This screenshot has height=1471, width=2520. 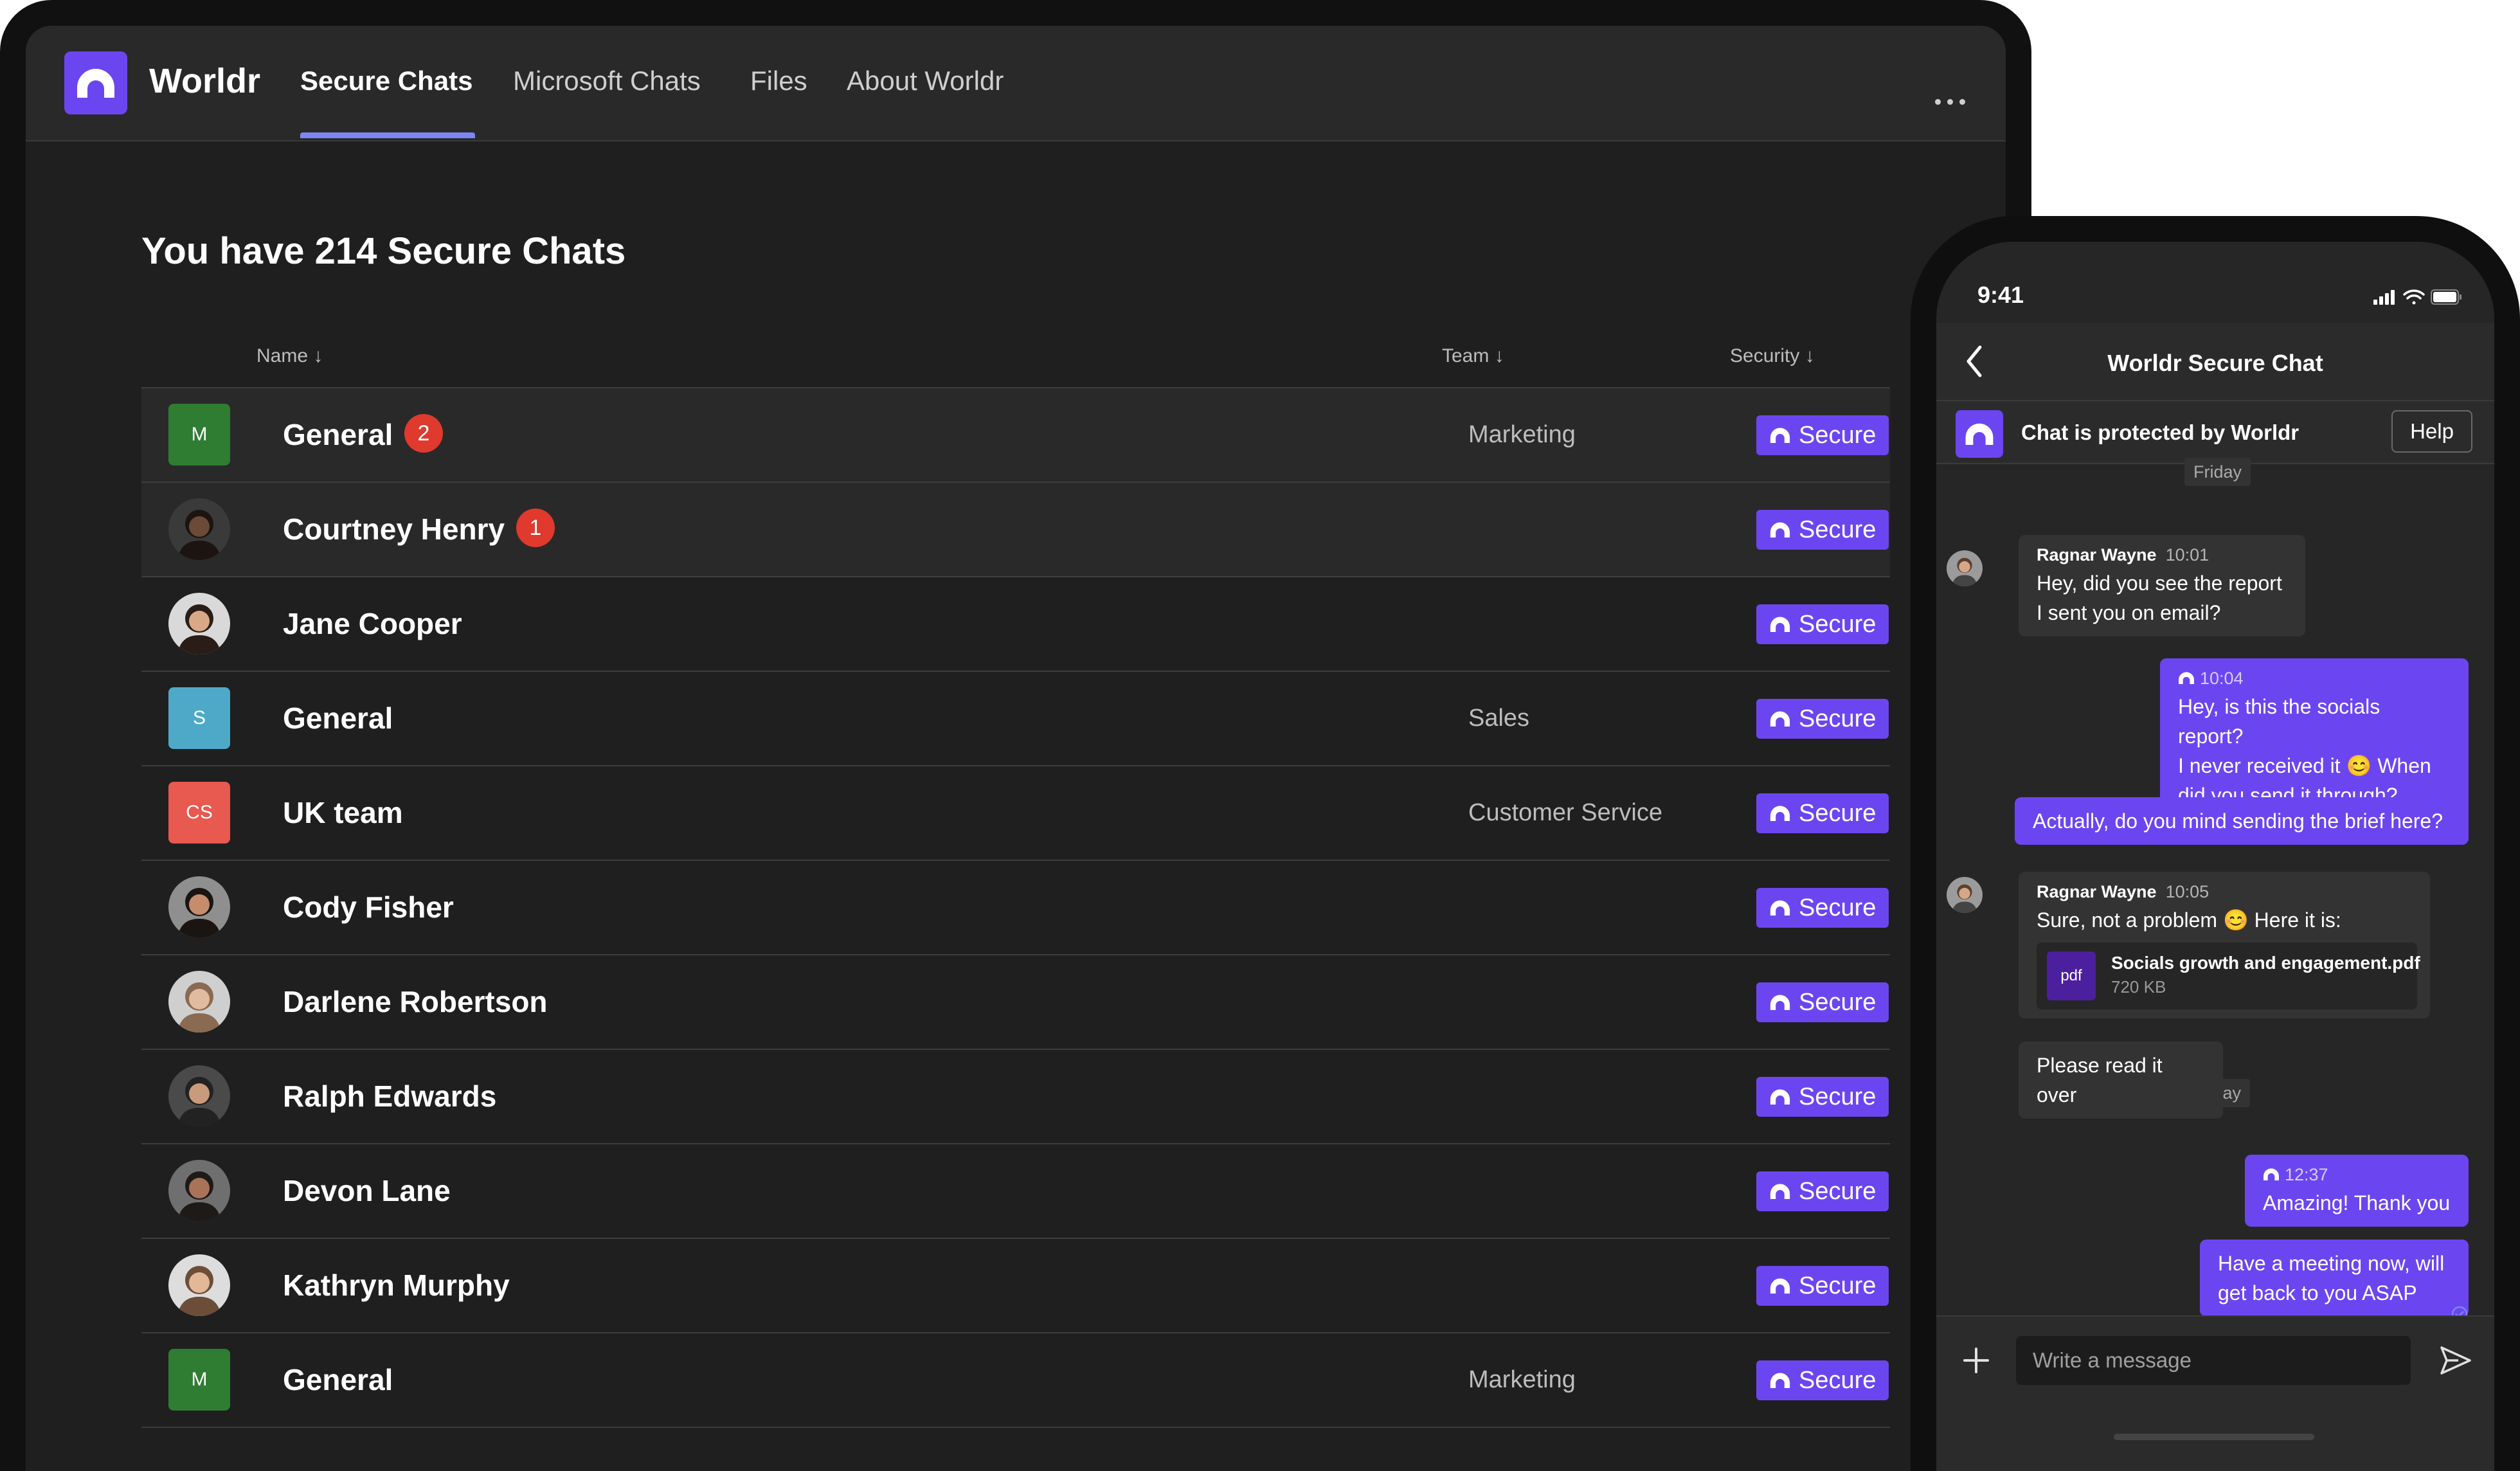 I want to click on table-row: Kathryn Murphy Secure, so click(x=1016, y=1285).